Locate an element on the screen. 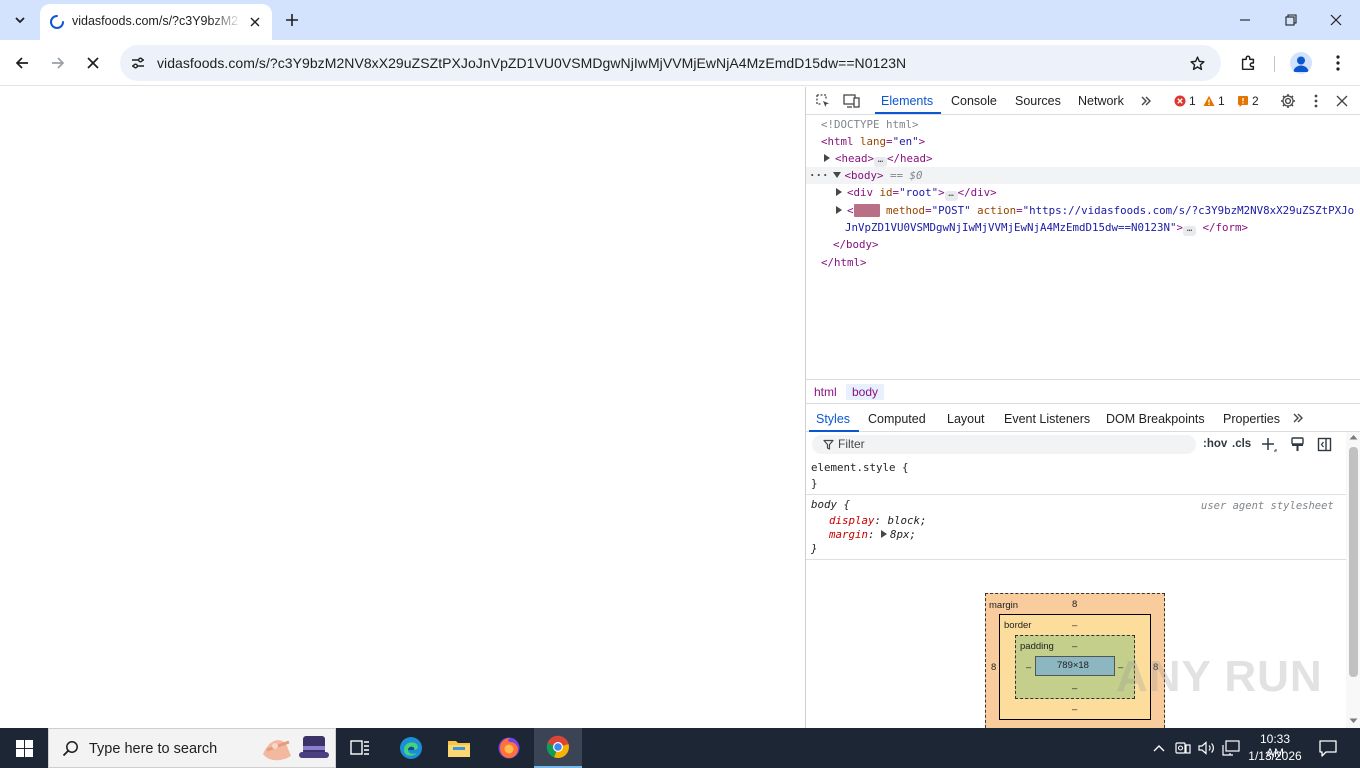 This screenshot has width=1360, height=768. tab-computed: Computed is located at coordinates (897, 419).